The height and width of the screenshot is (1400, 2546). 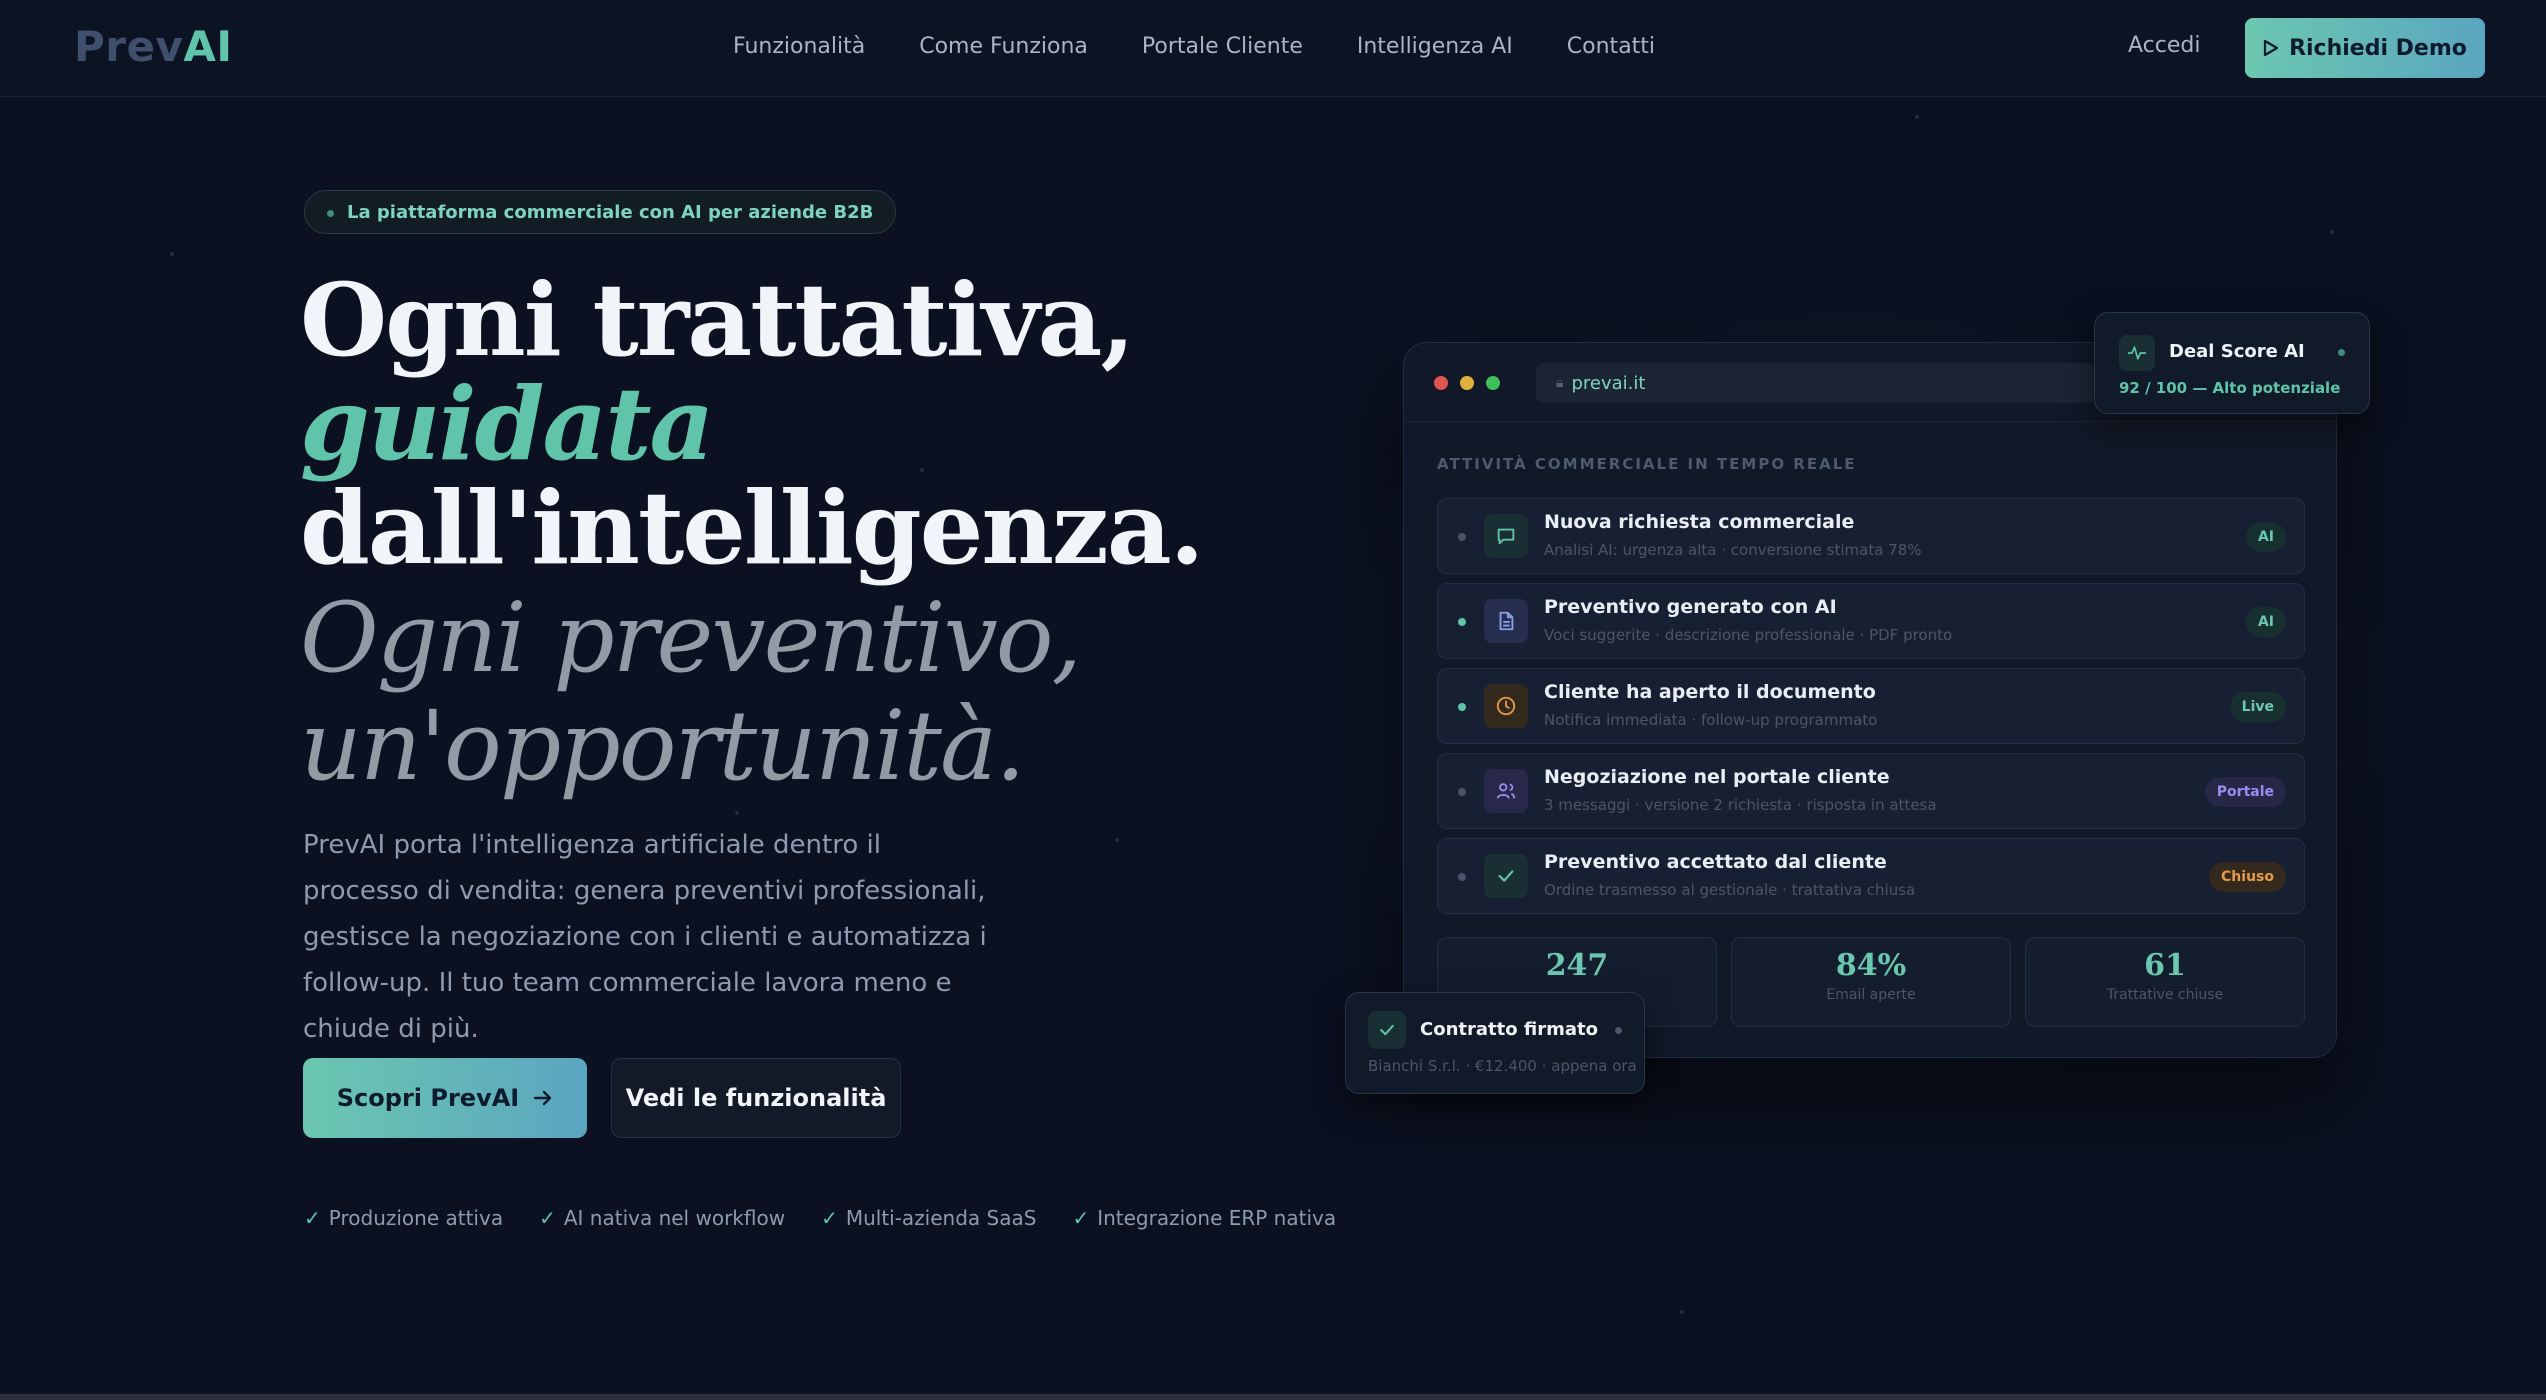 What do you see at coordinates (2247, 877) in the screenshot?
I see `row-tag: Chiuso` at bounding box center [2247, 877].